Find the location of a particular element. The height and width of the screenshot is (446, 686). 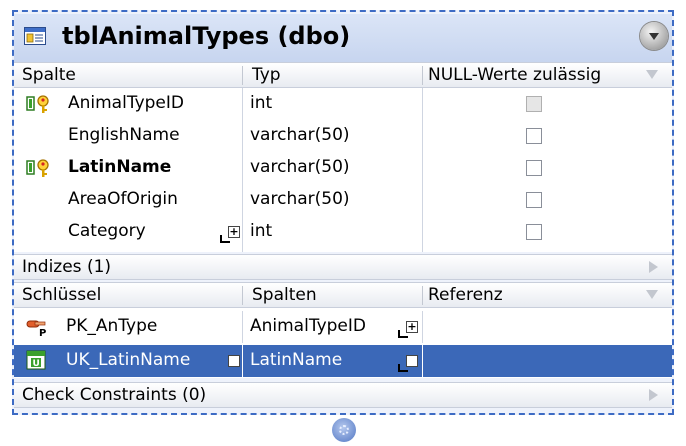

unique-key-icon: U is located at coordinates (36, 360).